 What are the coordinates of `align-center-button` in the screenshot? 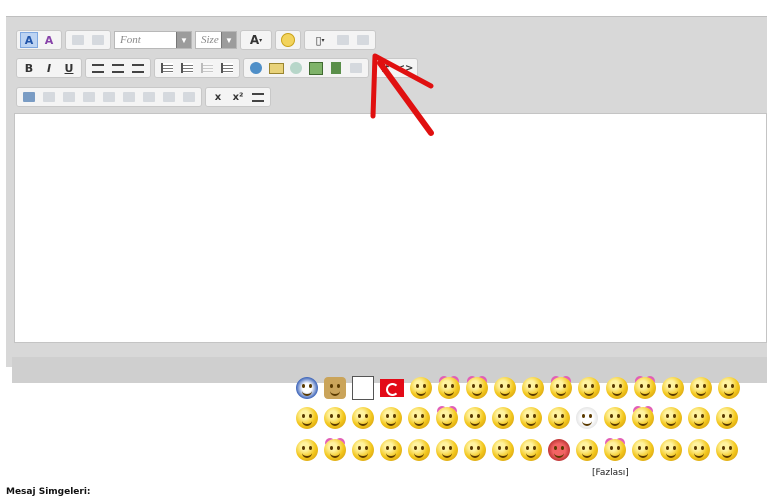 It's located at (118, 68).